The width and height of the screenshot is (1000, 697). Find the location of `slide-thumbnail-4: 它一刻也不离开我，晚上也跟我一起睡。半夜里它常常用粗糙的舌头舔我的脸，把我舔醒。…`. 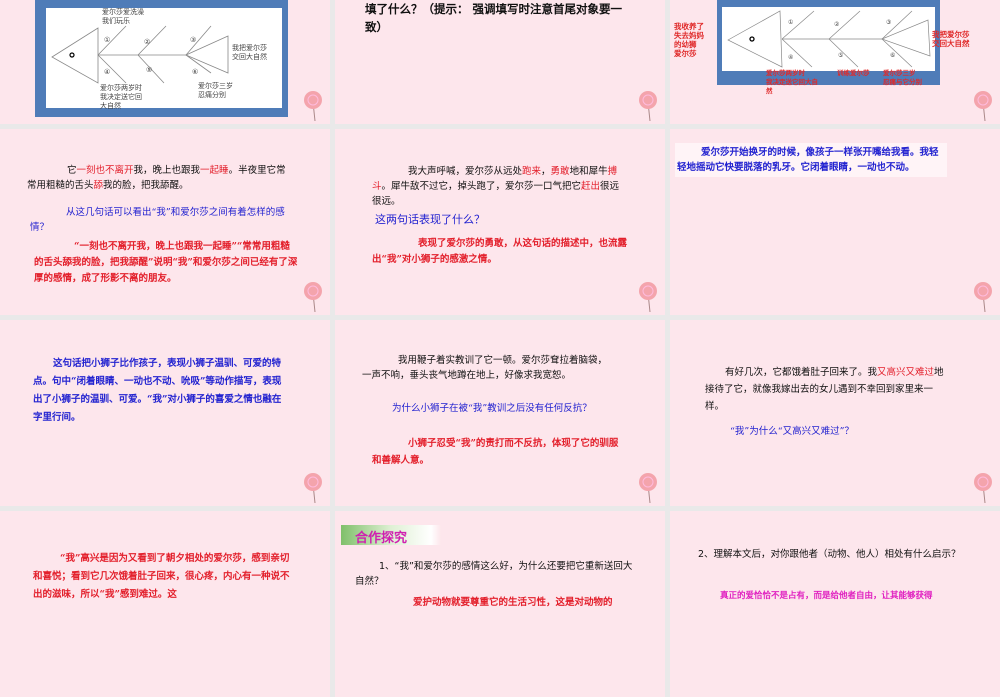

slide-thumbnail-4: 它一刻也不离开我，晚上也跟我一起睡。半夜里它常常用粗糙的舌头舔我的脸，把我舔醒。… is located at coordinates (165, 222).